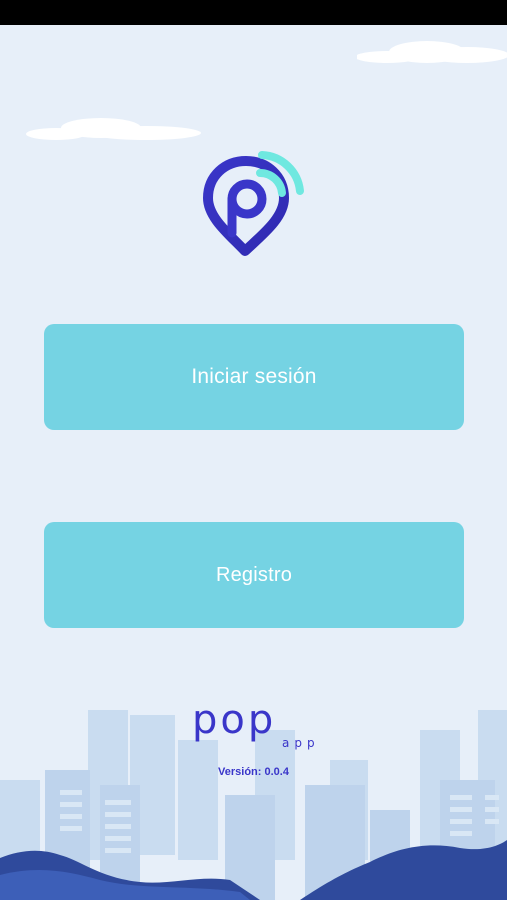 Image resolution: width=507 pixels, height=900 pixels. What do you see at coordinates (253, 12) in the screenshot?
I see `status-bar` at bounding box center [253, 12].